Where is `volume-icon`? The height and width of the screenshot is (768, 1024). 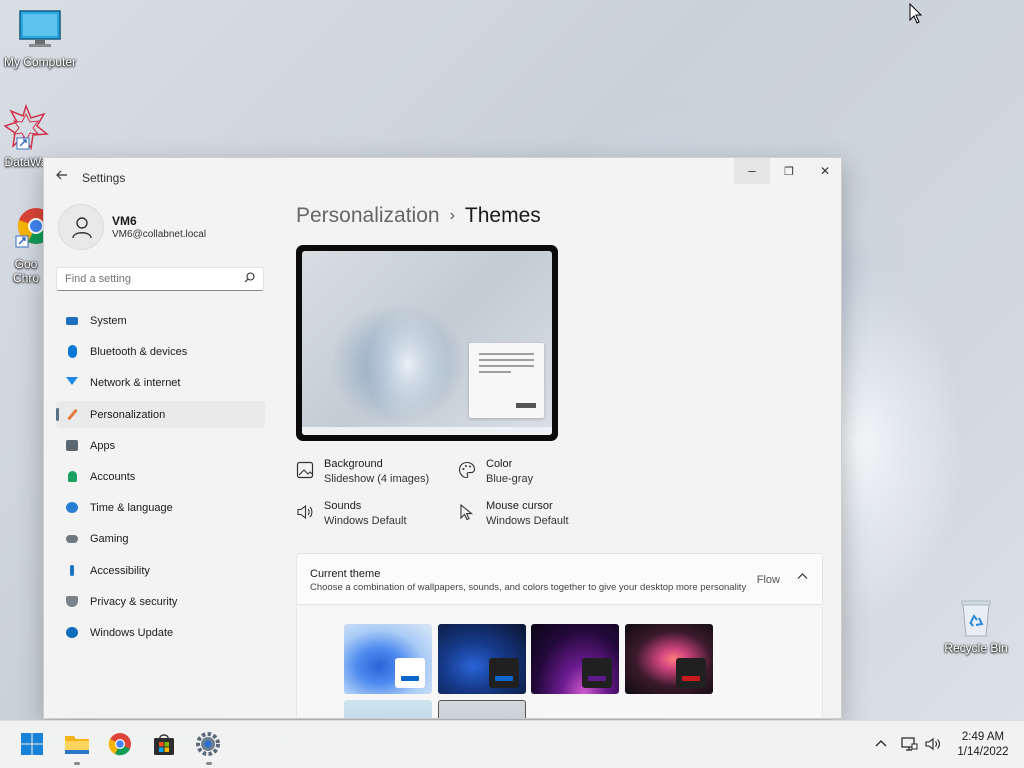 volume-icon is located at coordinates (932, 744).